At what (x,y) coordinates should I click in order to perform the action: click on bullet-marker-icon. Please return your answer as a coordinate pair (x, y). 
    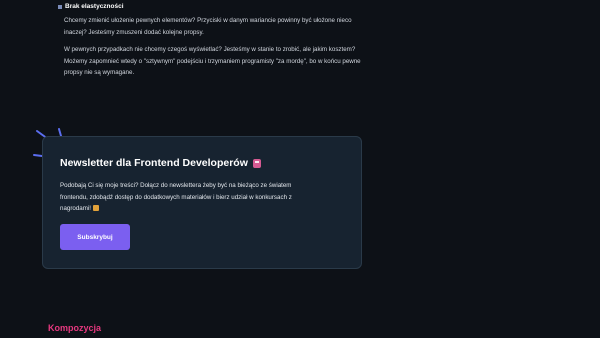
    Looking at the image, I should click on (60, 6).